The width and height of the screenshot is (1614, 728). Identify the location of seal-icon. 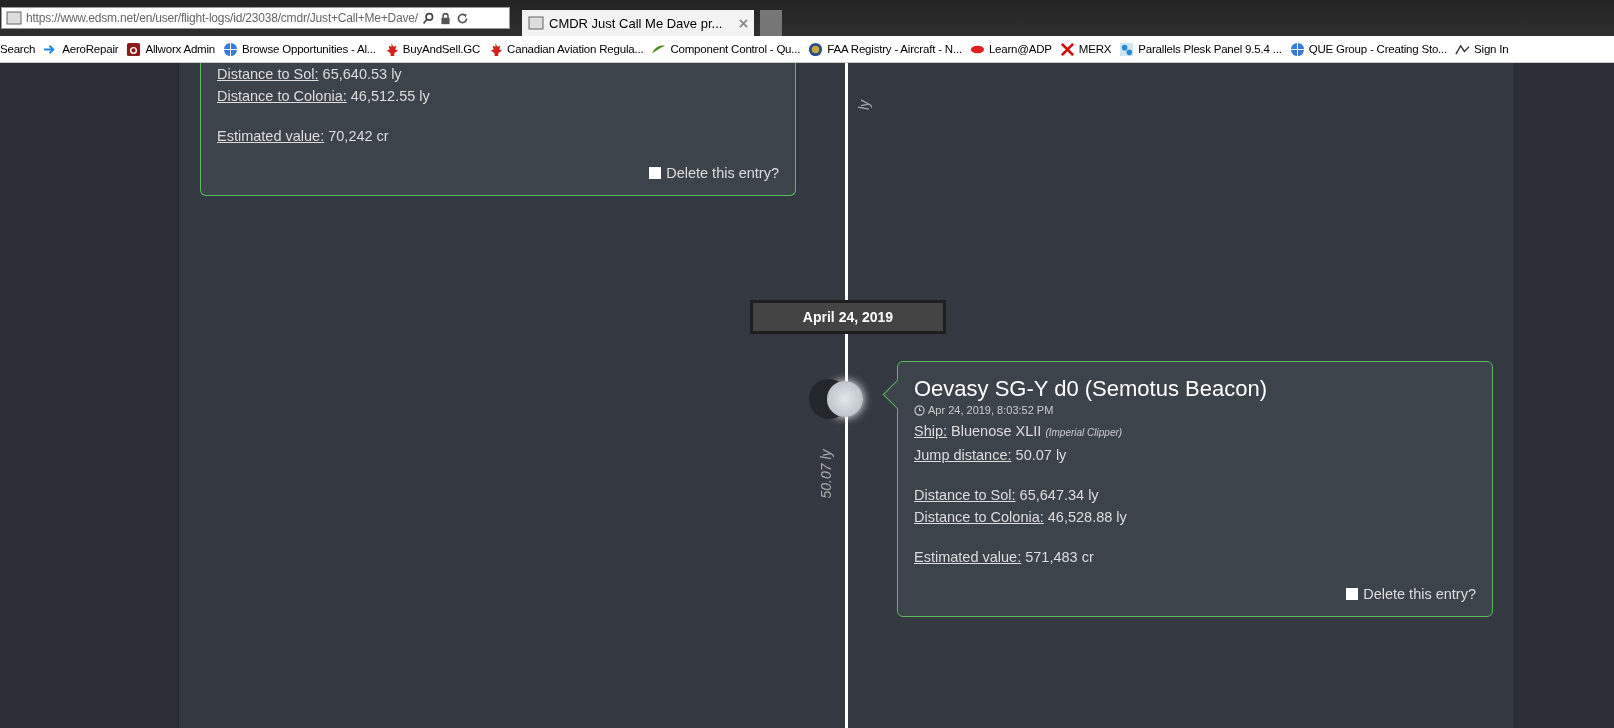
(816, 49).